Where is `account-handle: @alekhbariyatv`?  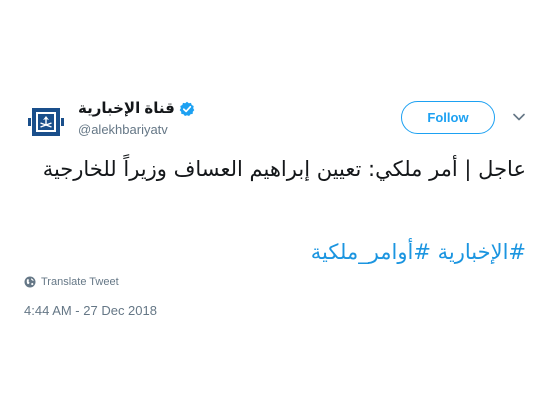 account-handle: @alekhbariyatv is located at coordinates (136, 130).